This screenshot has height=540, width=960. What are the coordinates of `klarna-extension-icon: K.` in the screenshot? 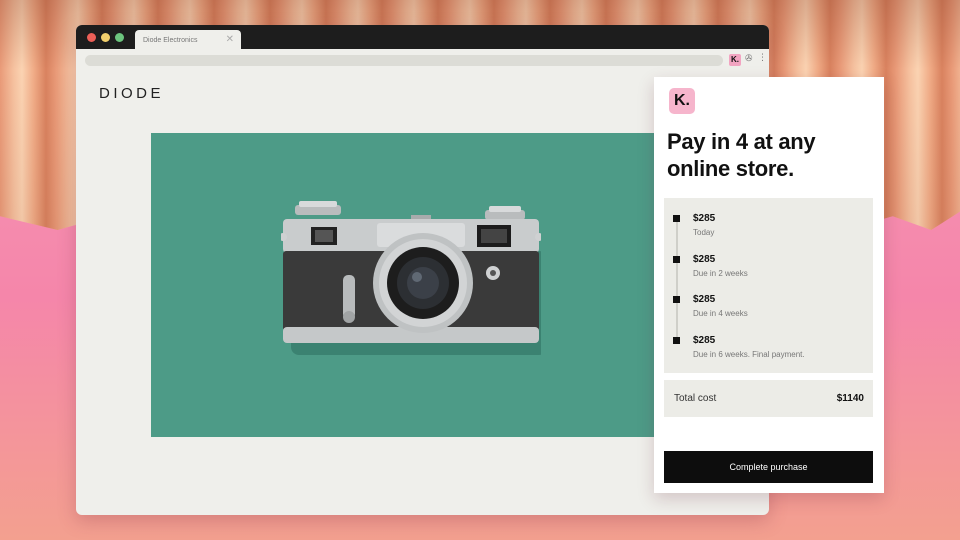 It's located at (735, 60).